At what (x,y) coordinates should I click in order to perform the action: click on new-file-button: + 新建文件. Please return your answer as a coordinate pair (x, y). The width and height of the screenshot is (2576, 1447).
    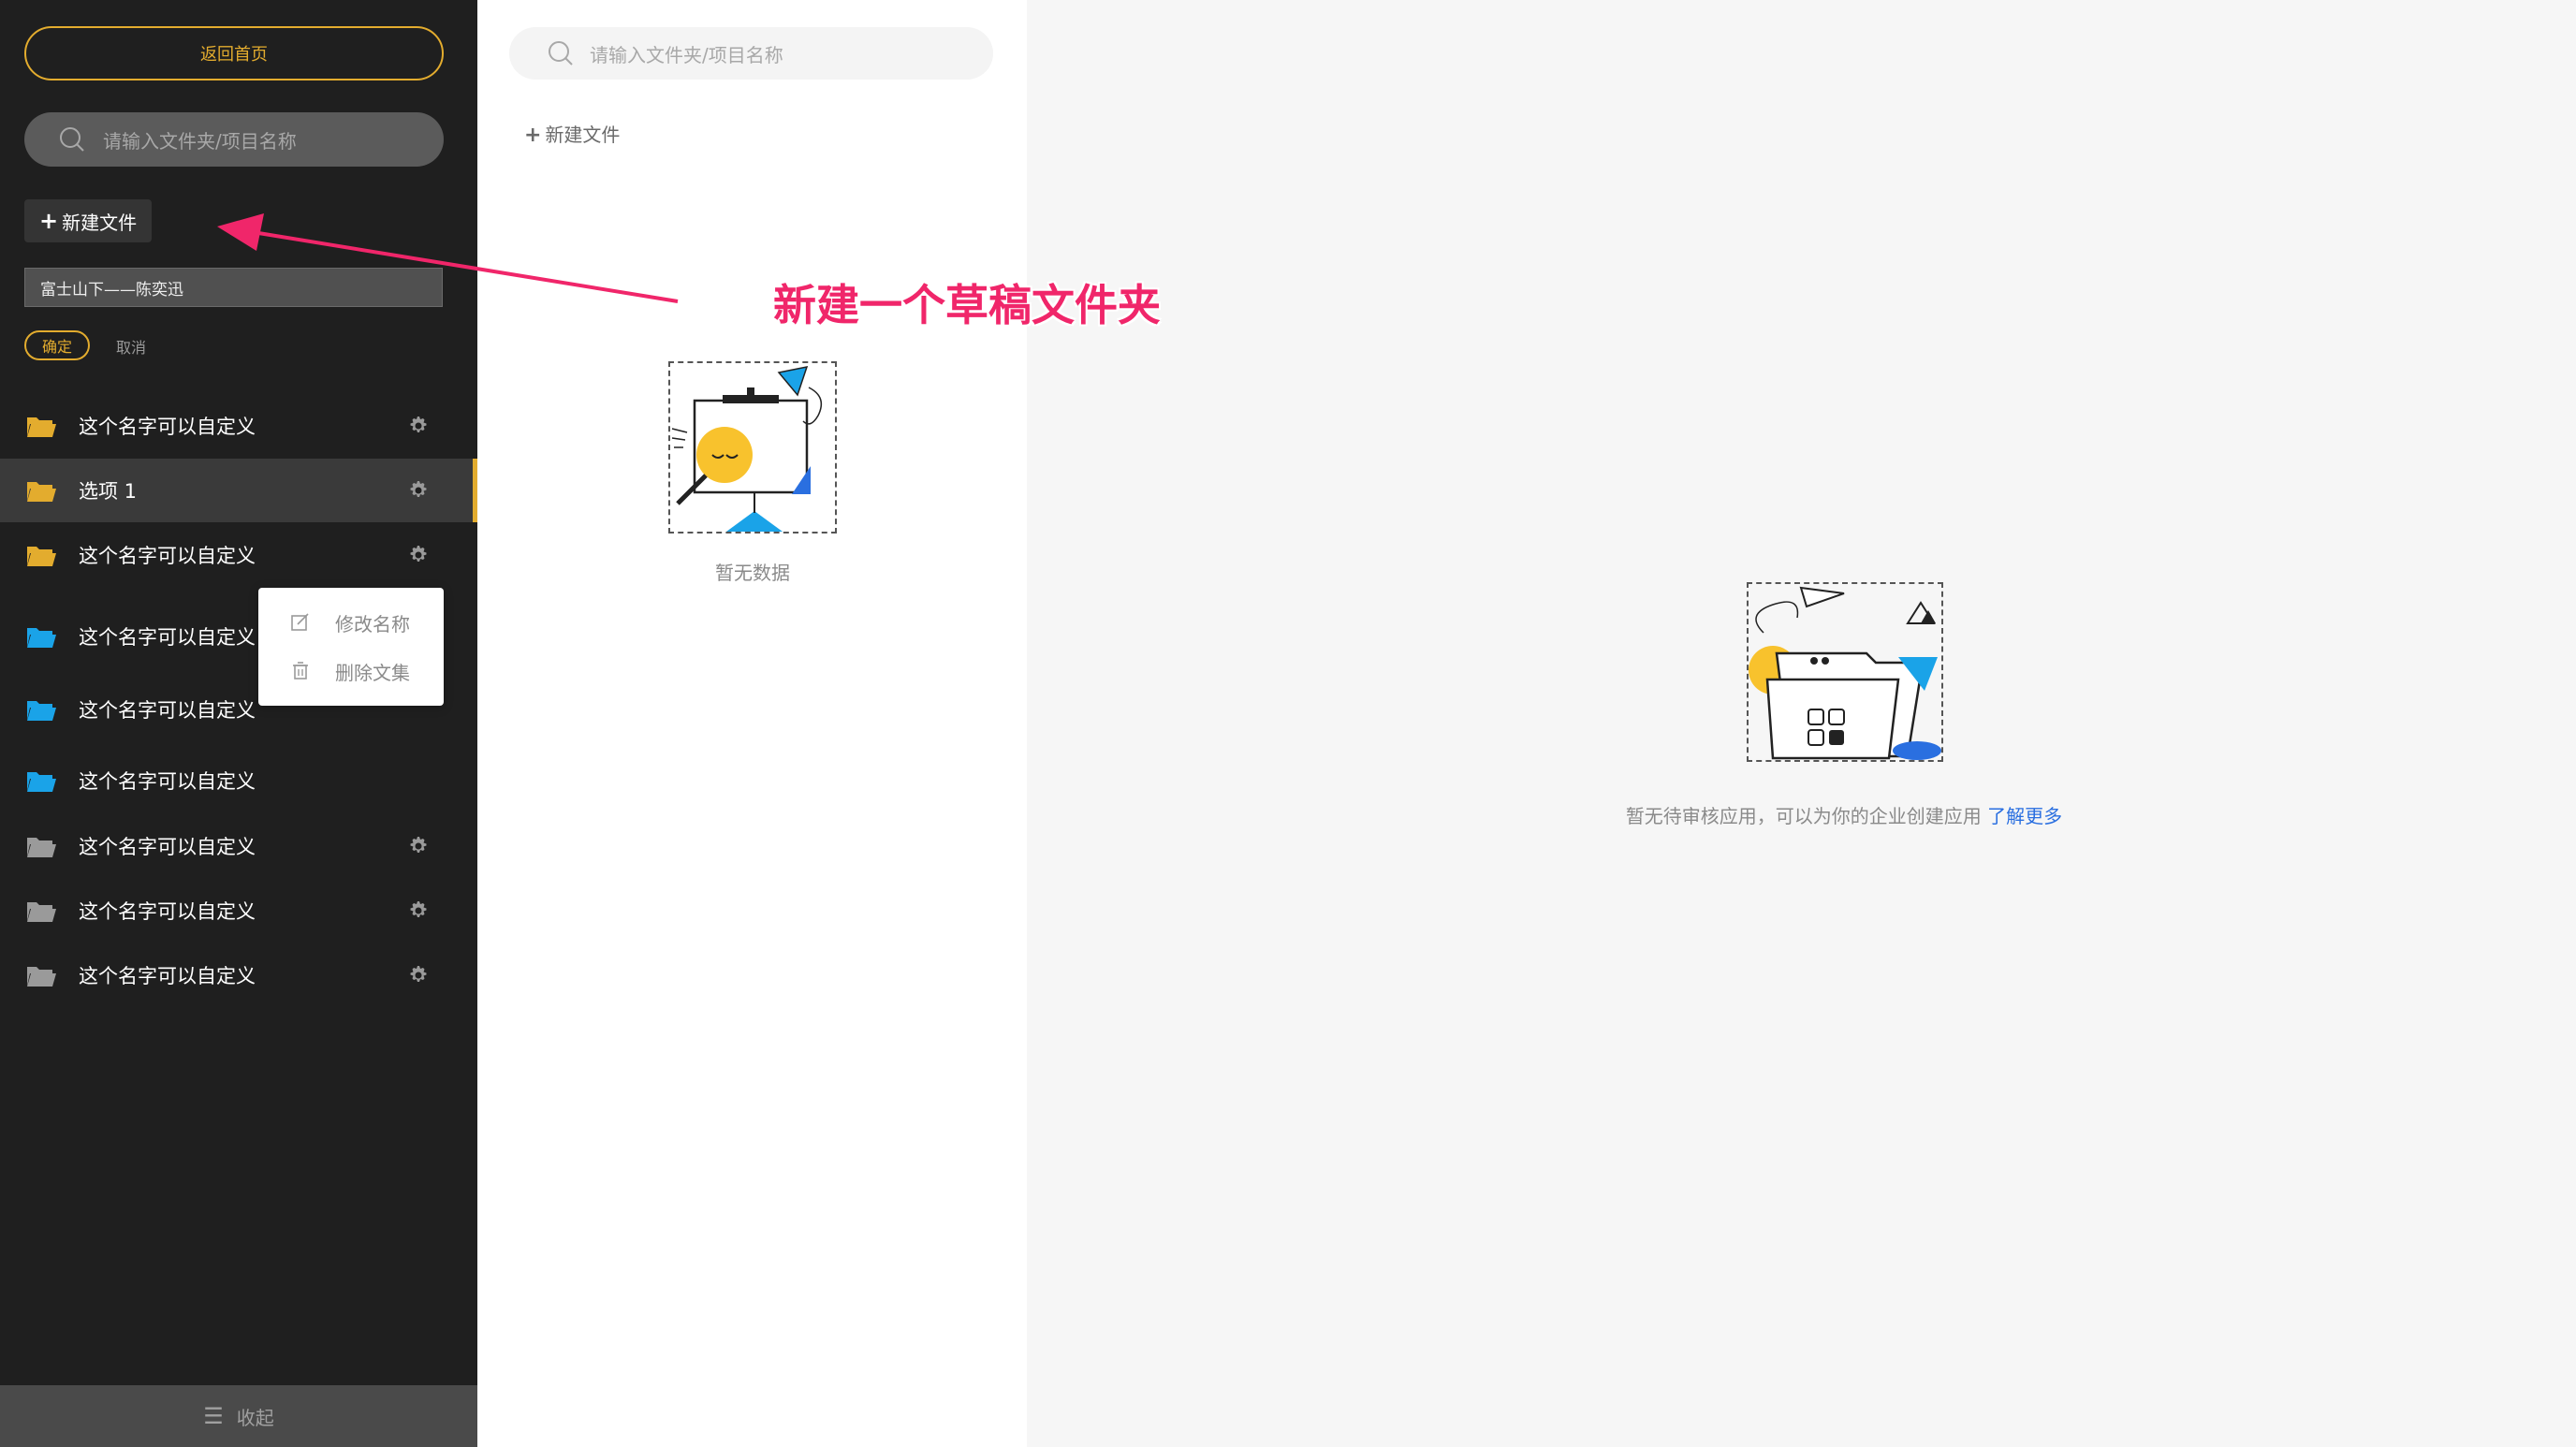
    Looking at the image, I should click on (88, 220).